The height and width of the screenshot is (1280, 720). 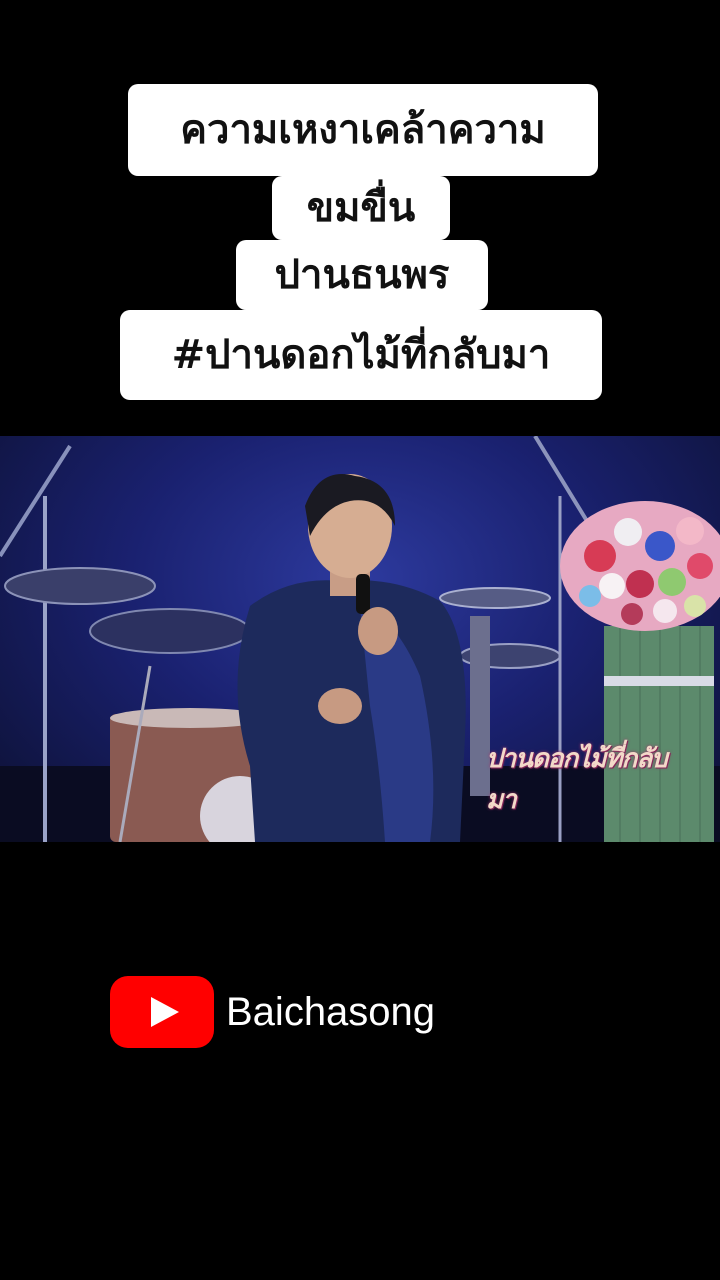 I want to click on channel-credit: Baichasong, so click(x=272, y=1012).